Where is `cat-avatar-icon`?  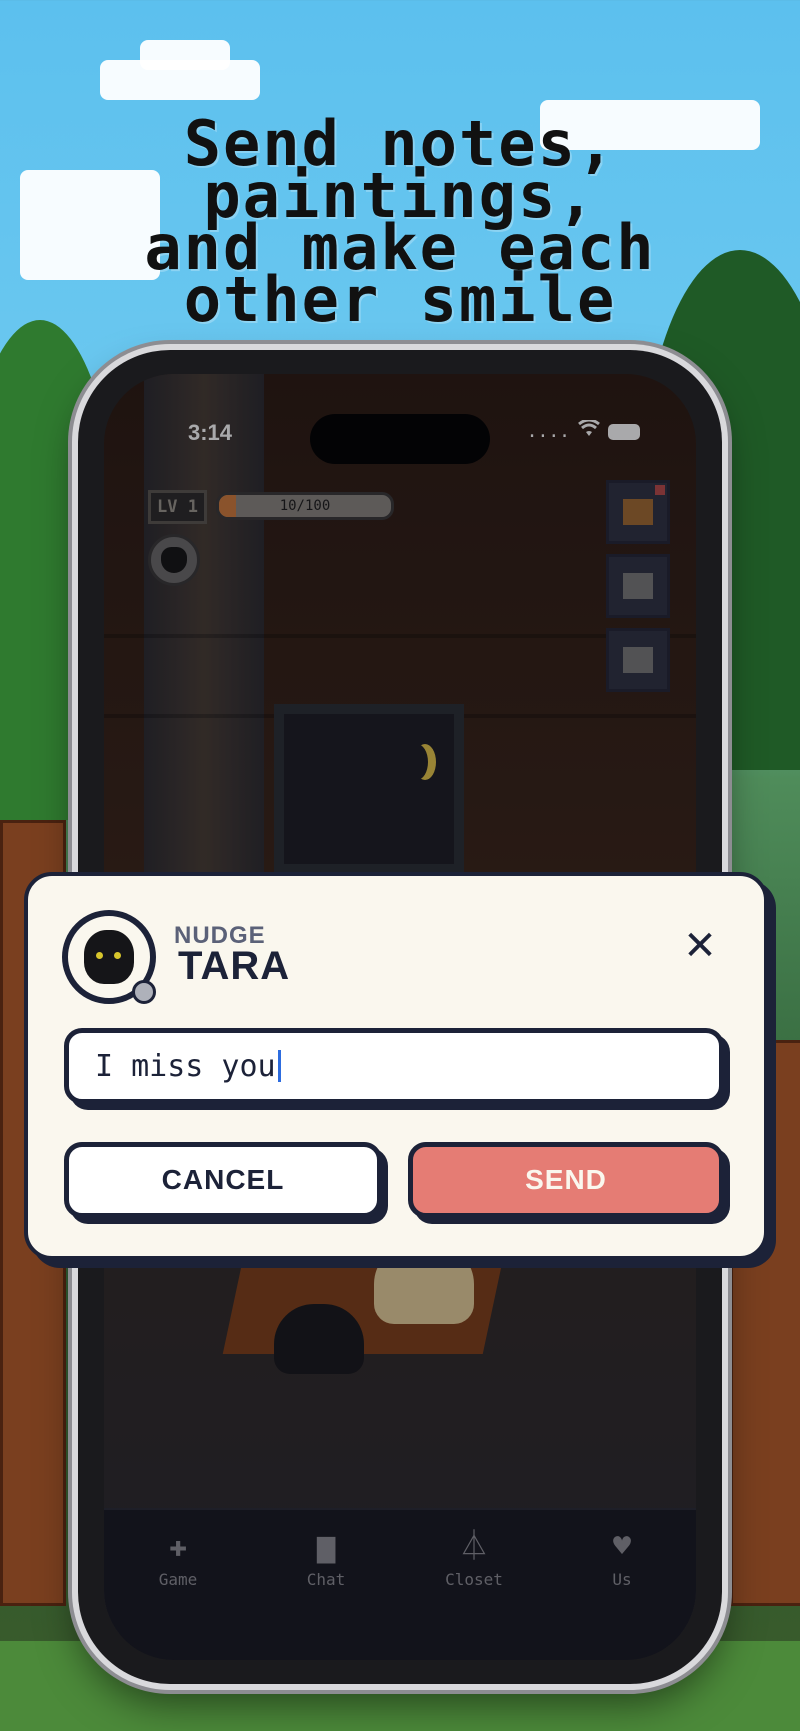 cat-avatar-icon is located at coordinates (109, 957).